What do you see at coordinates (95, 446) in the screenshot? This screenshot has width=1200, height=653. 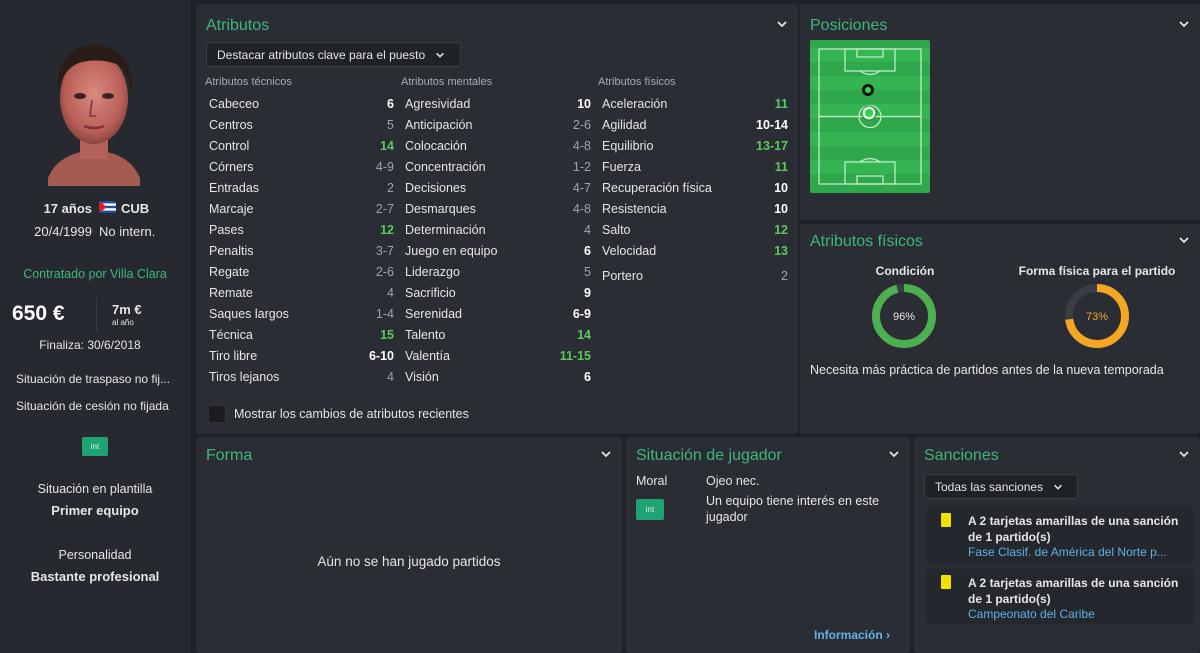 I see `interest-badge: int` at bounding box center [95, 446].